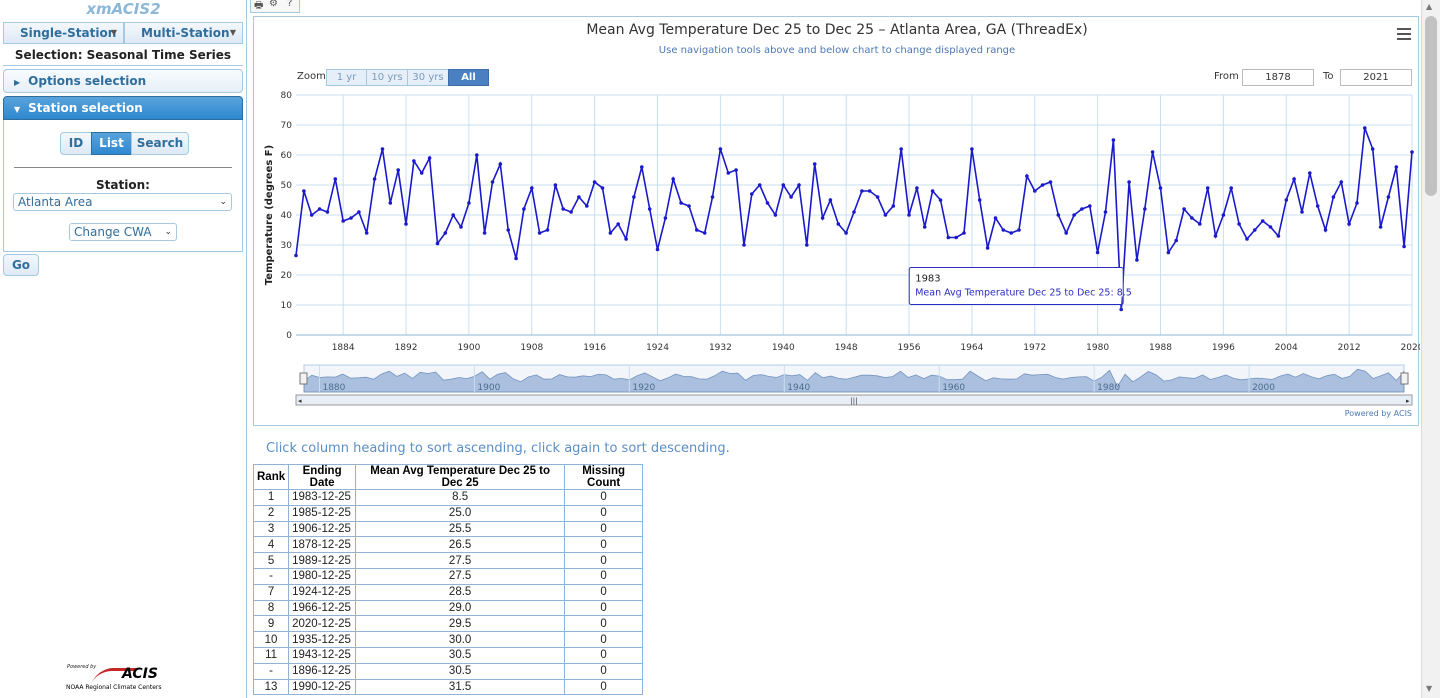 The image size is (1440, 698). What do you see at coordinates (271, 497) in the screenshot?
I see `table-cell: 1` at bounding box center [271, 497].